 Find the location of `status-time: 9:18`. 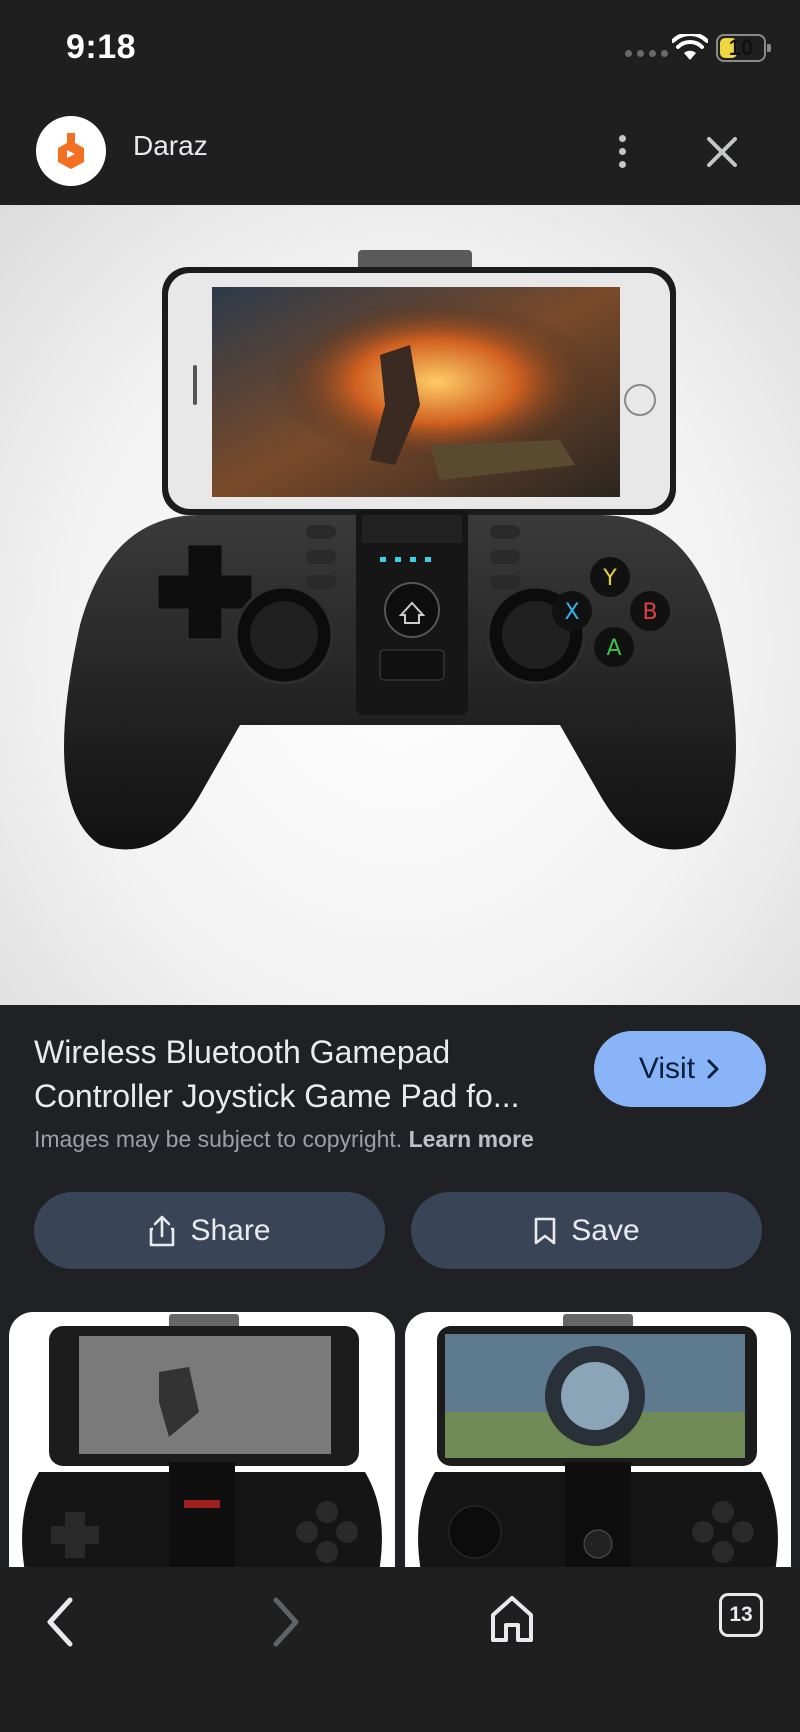

status-time: 9:18 is located at coordinates (101, 47).